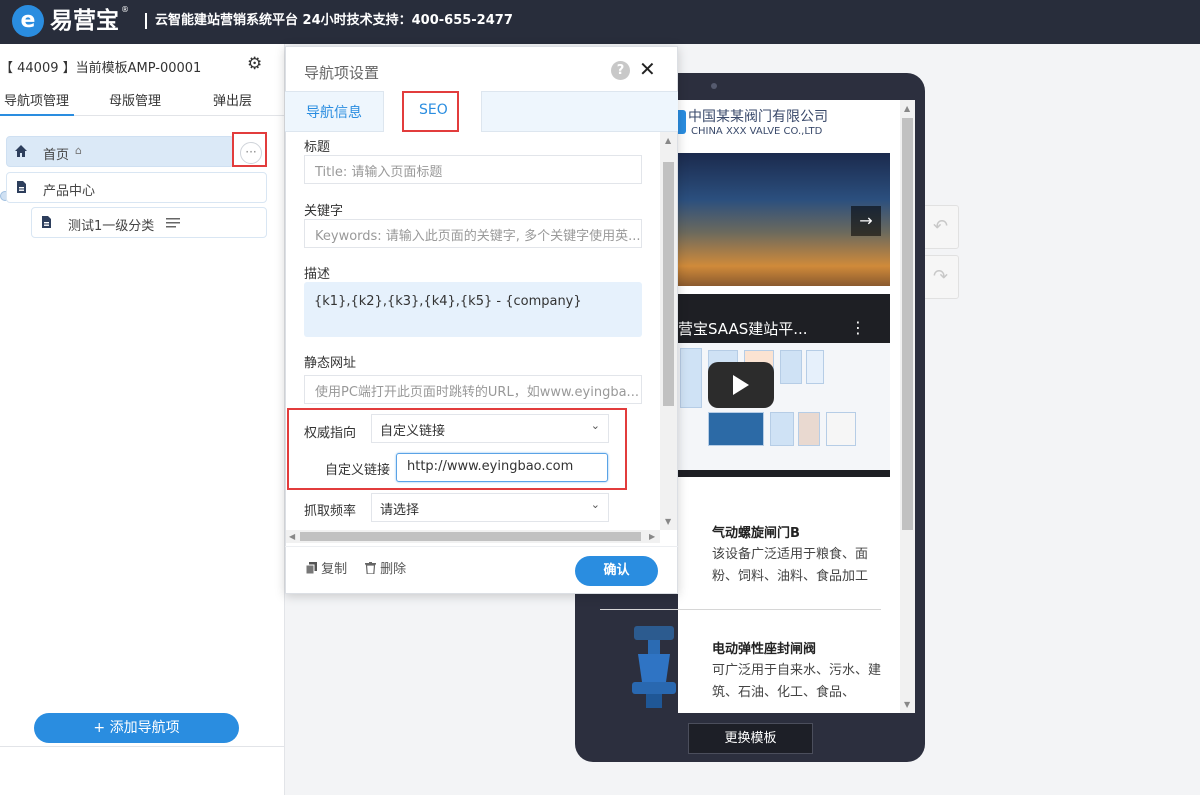 This screenshot has width=1200, height=795. Describe the element at coordinates (28, 21) in the screenshot. I see `logo-icon: e` at that location.